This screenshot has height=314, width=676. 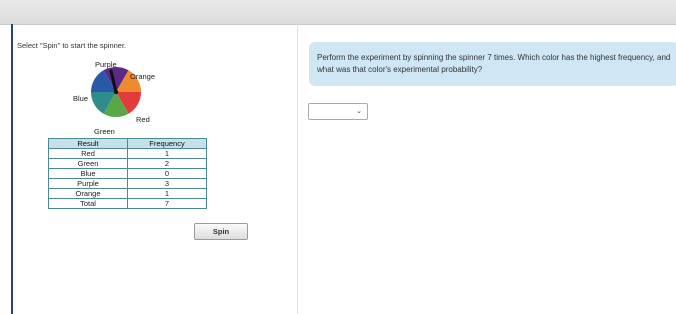 I want to click on table-row: Blue 0, so click(x=127, y=173).